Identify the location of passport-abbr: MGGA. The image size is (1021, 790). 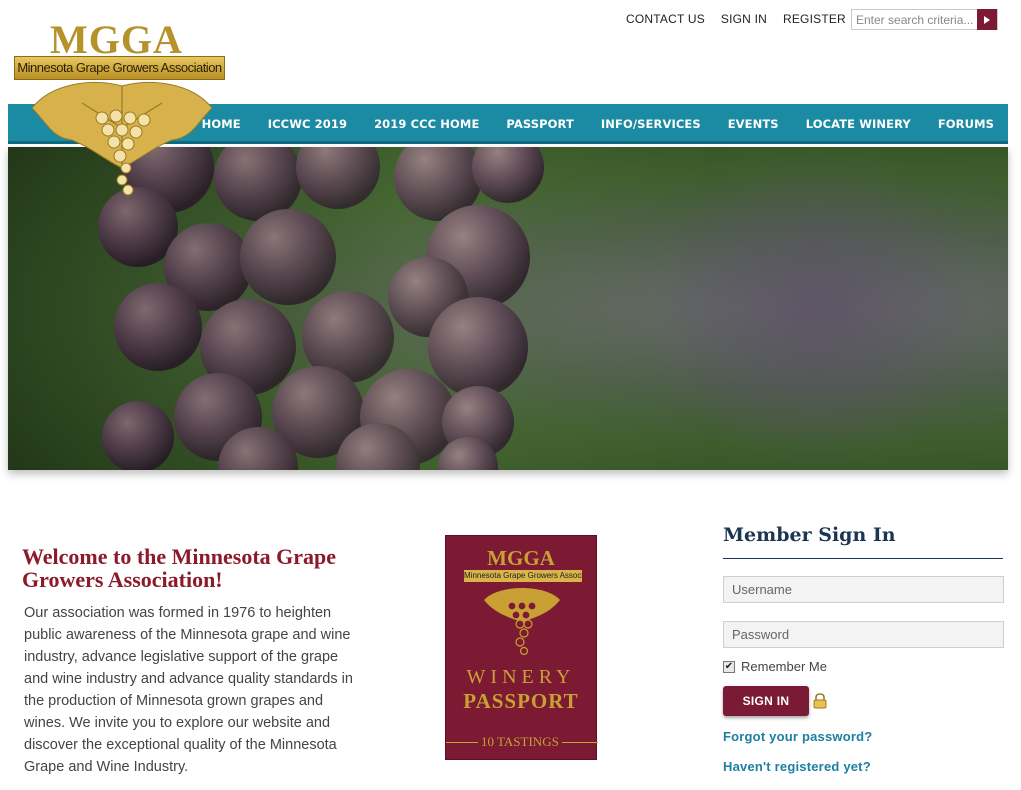
(521, 558).